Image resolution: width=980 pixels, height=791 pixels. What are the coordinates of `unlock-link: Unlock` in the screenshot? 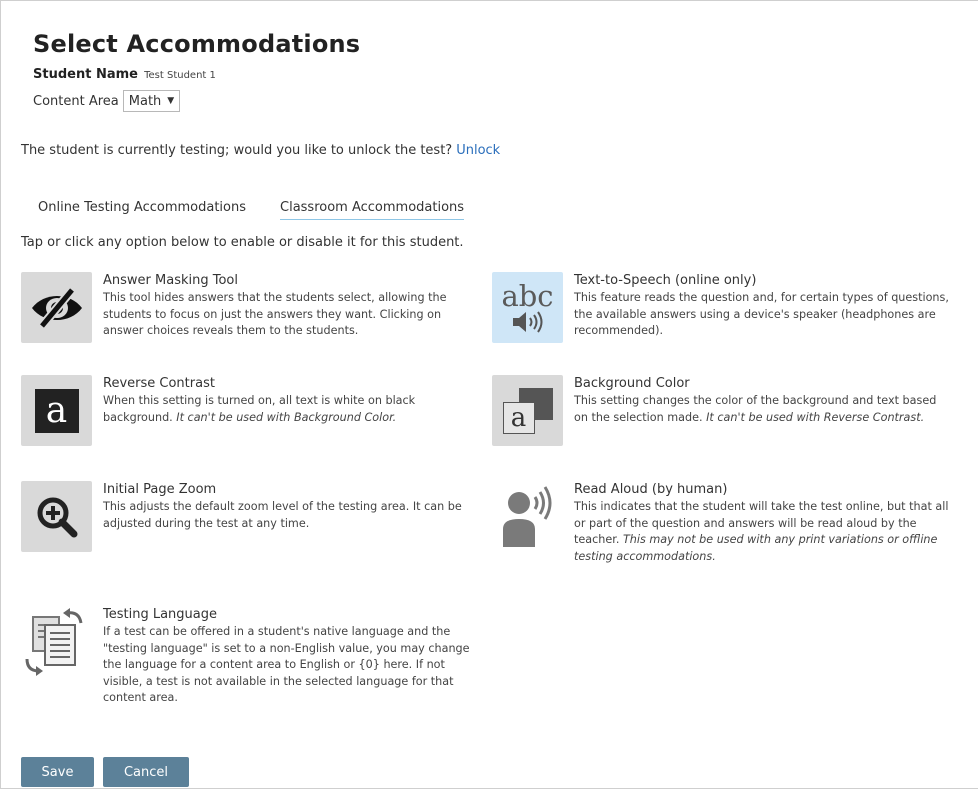 It's located at (478, 150).